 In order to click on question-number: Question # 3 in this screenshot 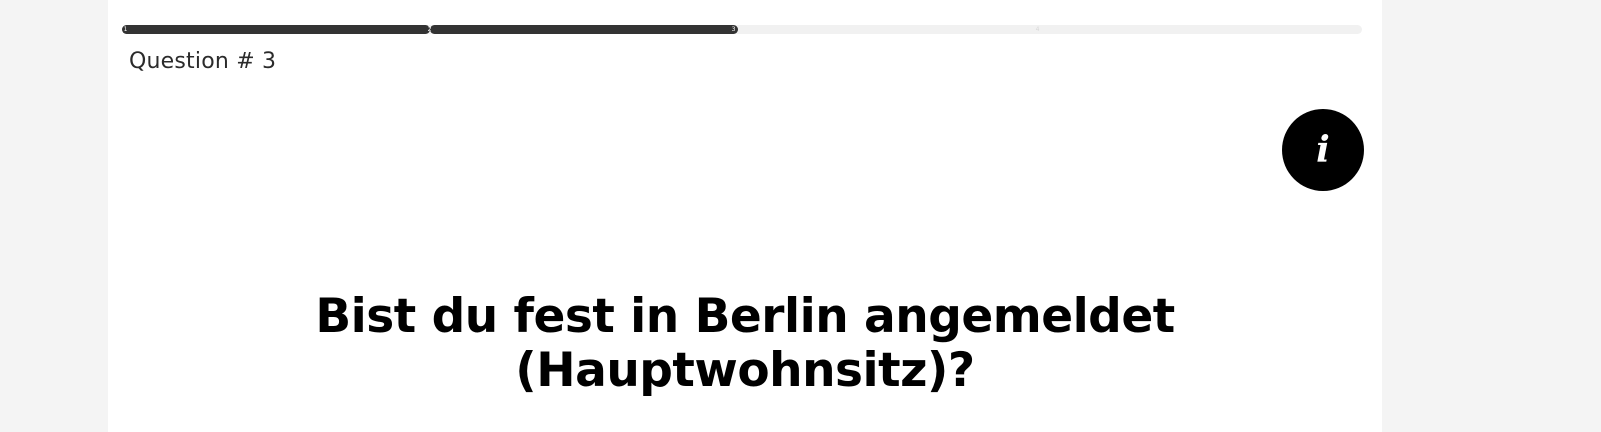, I will do `click(203, 61)`.